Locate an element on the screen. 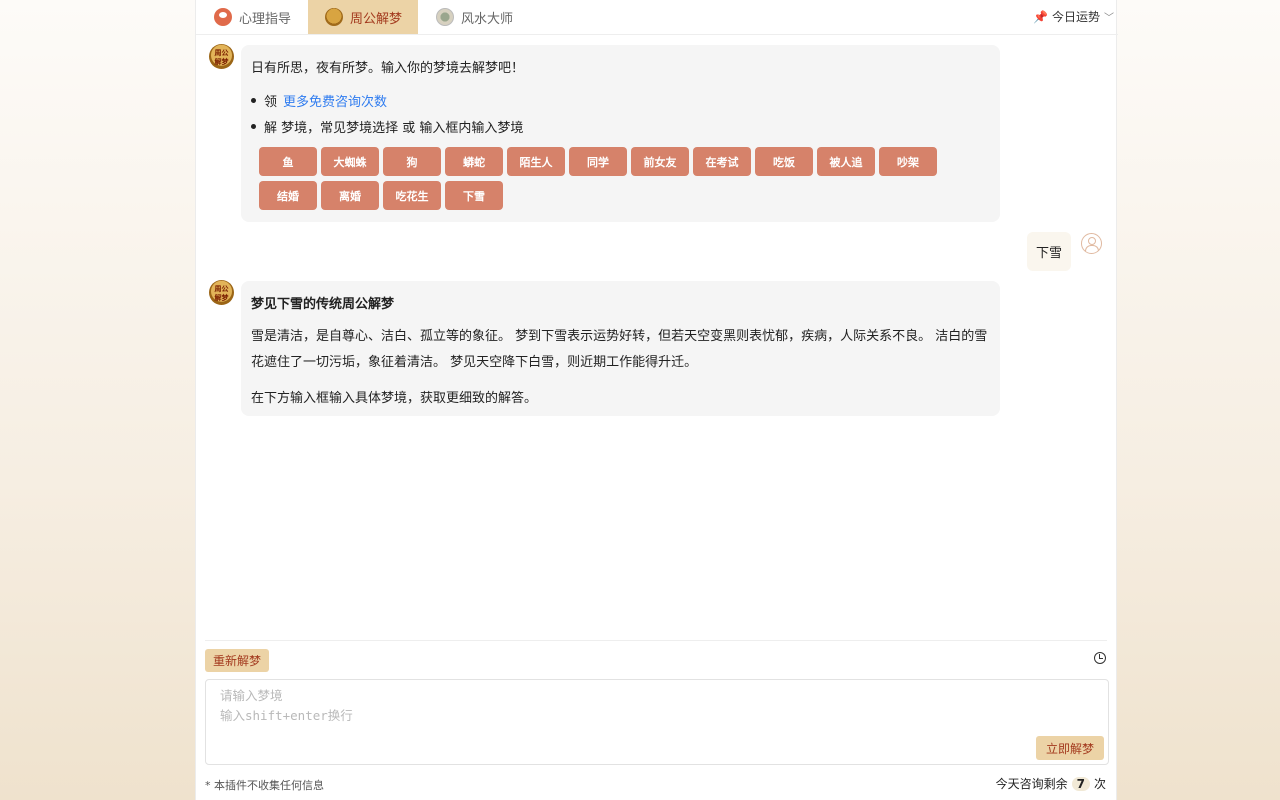 This screenshot has width=1280, height=800. divider is located at coordinates (656, 640).